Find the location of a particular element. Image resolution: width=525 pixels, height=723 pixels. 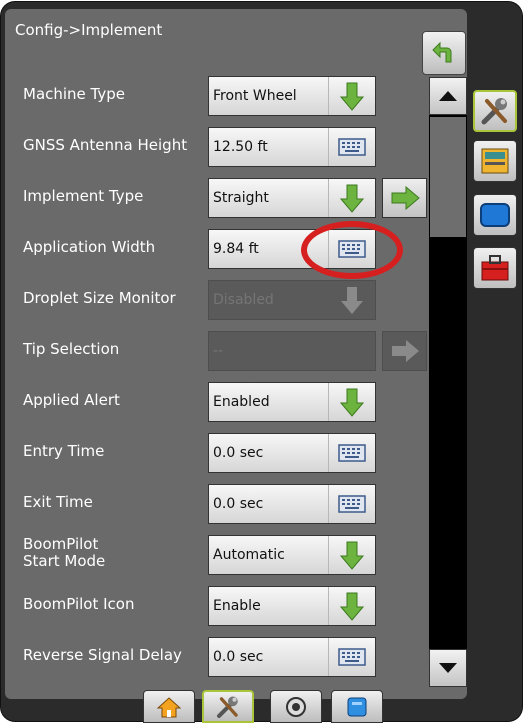

gray-down-arrow-icon is located at coordinates (352, 300).